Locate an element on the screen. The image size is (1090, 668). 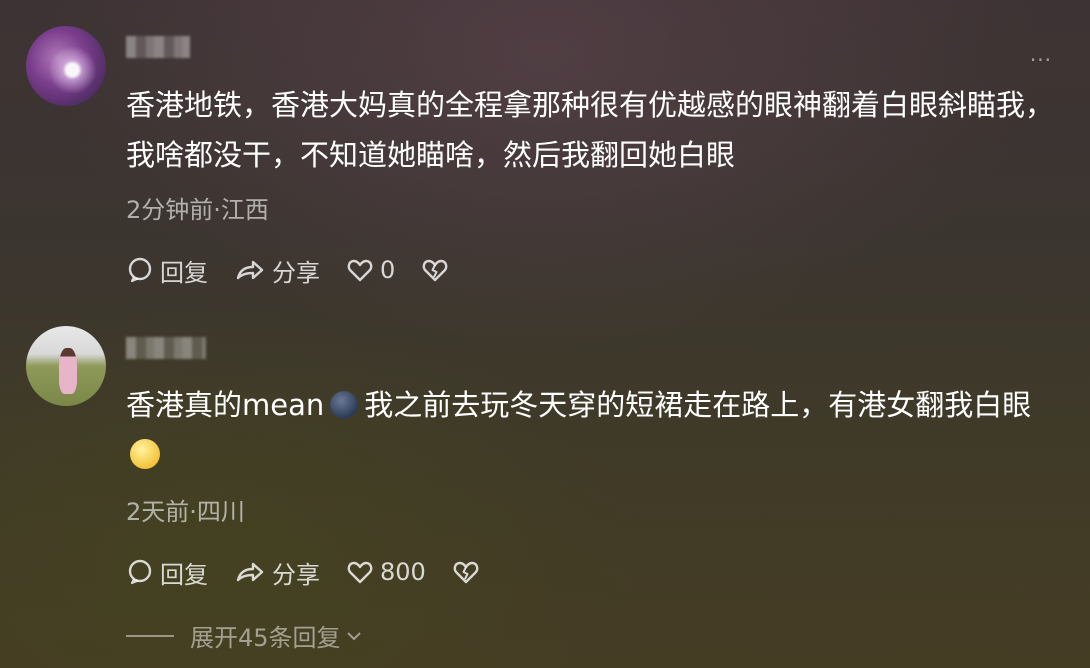
dark-face-emoji-icon is located at coordinates (344, 405).